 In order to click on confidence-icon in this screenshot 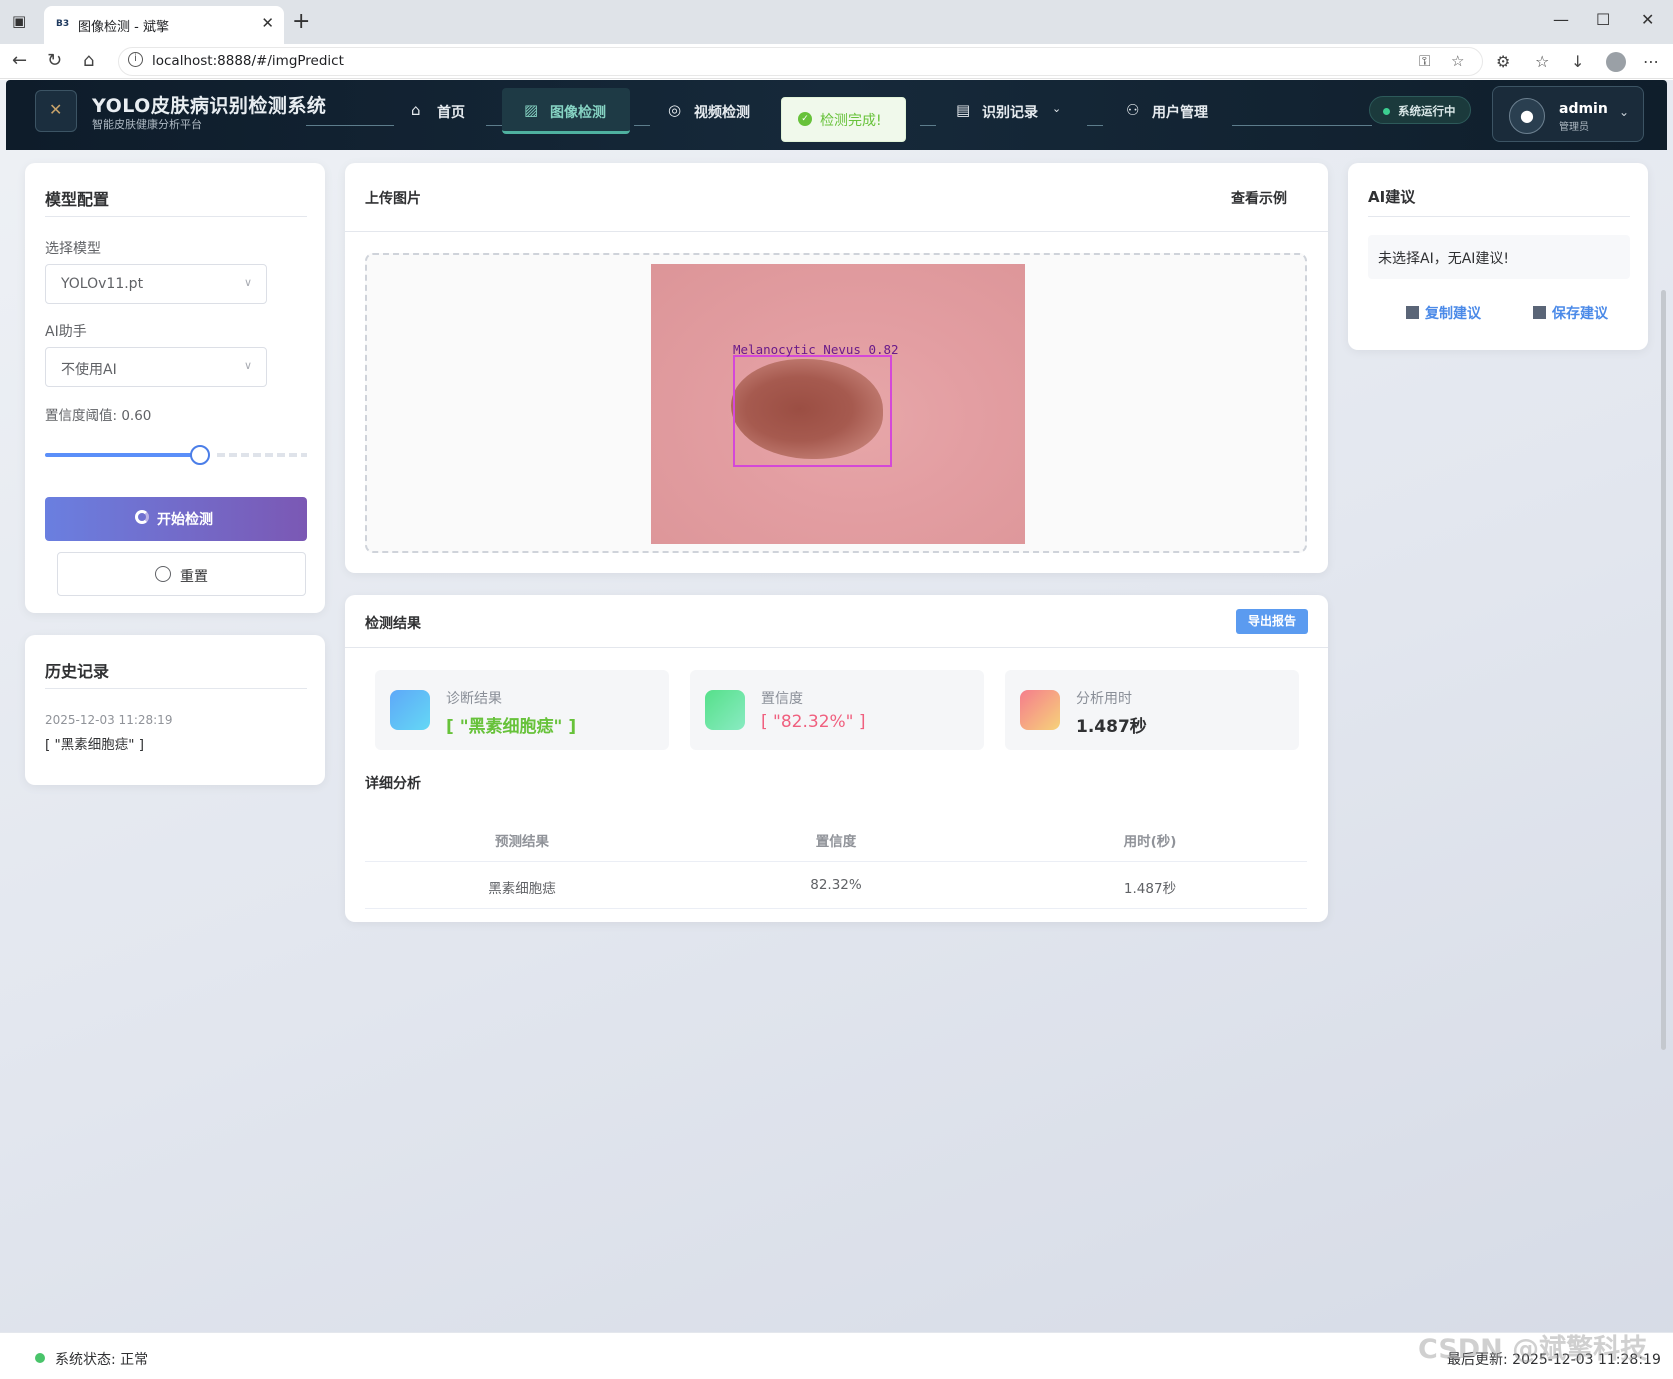, I will do `click(725, 710)`.